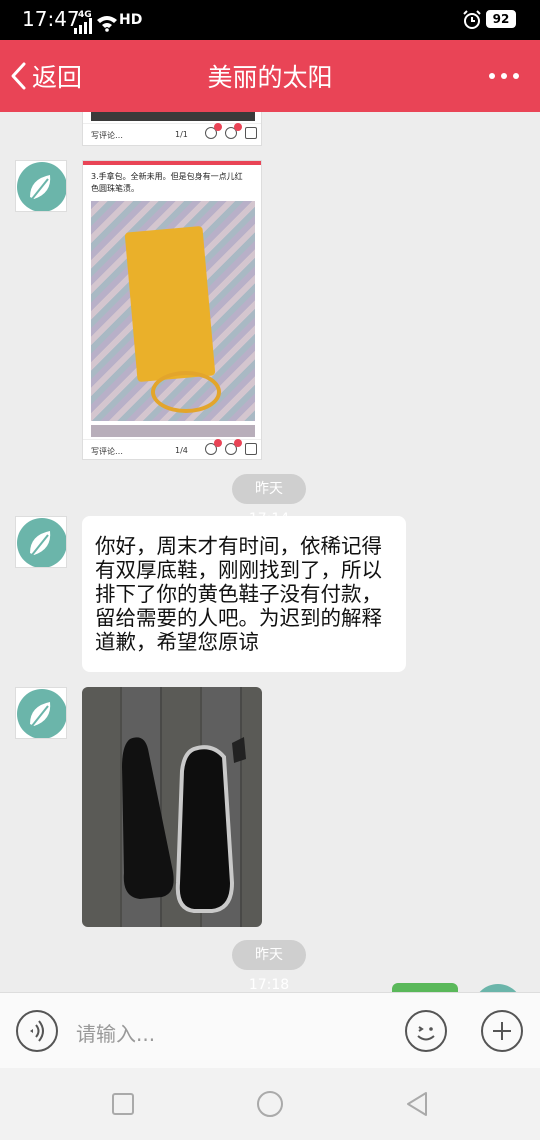 The height and width of the screenshot is (1140, 540). Describe the element at coordinates (167, 182) in the screenshot. I see `screenshot-caption: 3.手拿包。全新未用。但是包身有一点儿红 色圆珠笔渍。` at that location.